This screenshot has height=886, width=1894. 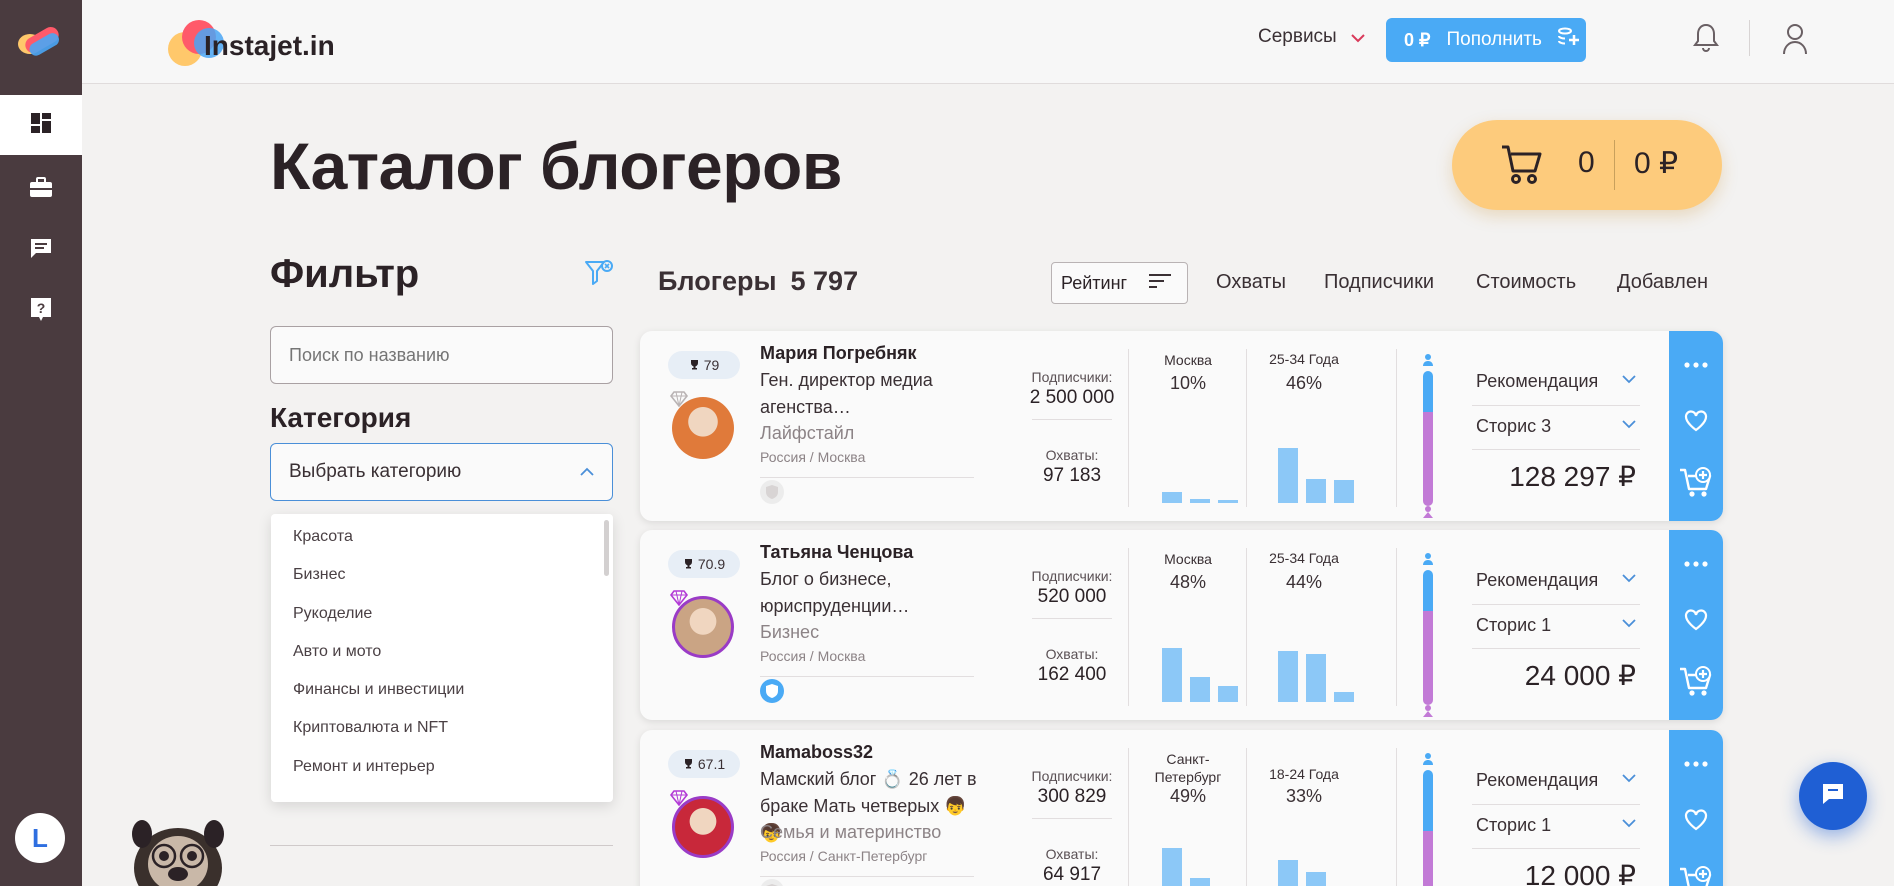 I want to click on rating-badge: 70.9, so click(x=704, y=564).